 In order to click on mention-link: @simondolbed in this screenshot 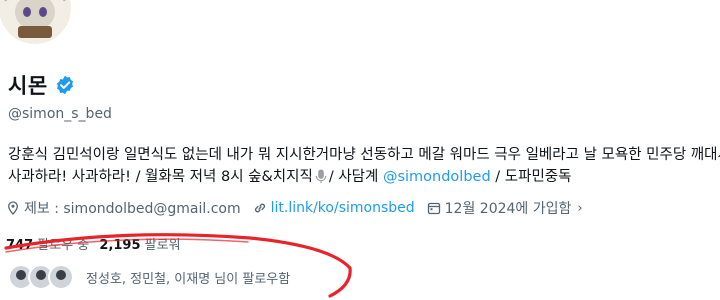, I will do `click(437, 177)`.